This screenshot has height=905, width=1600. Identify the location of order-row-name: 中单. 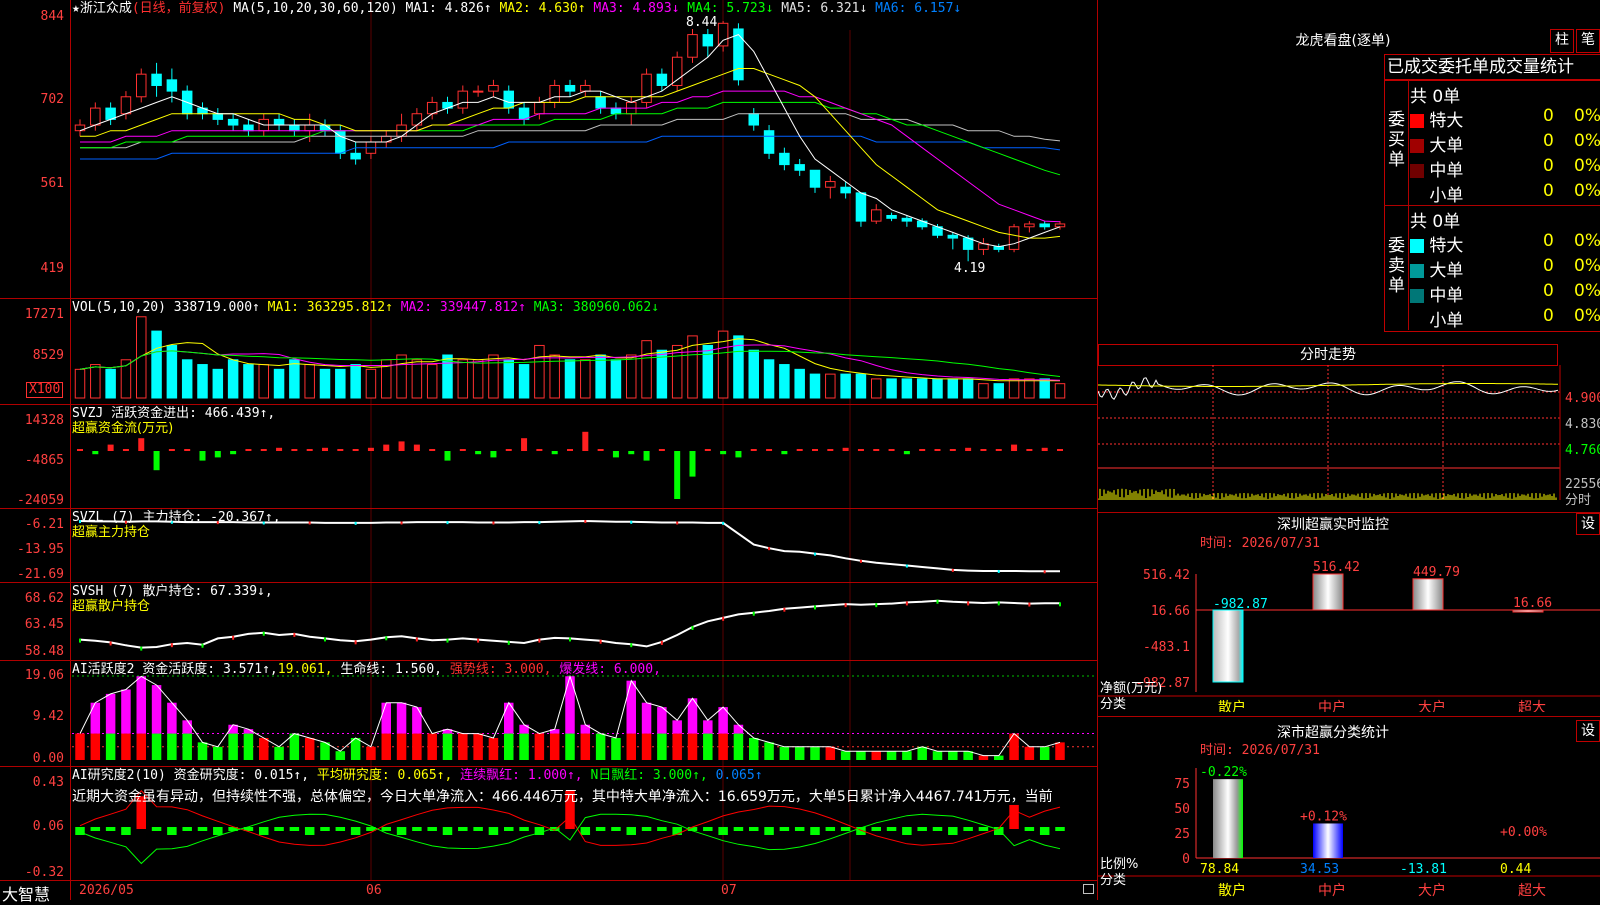
(1444, 296).